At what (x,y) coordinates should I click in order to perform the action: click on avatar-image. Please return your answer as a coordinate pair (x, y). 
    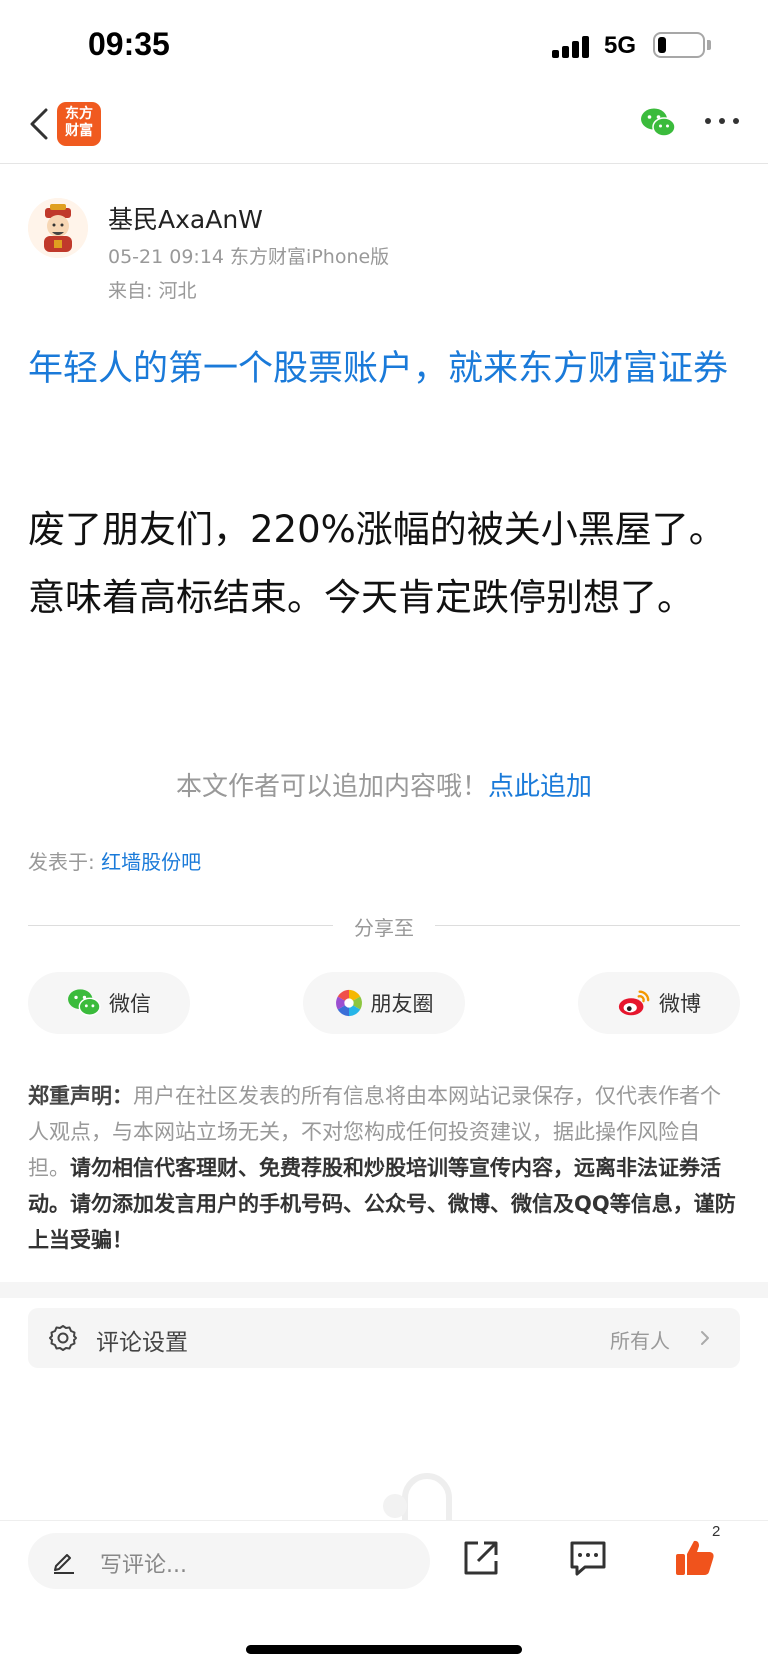
    Looking at the image, I should click on (58, 228).